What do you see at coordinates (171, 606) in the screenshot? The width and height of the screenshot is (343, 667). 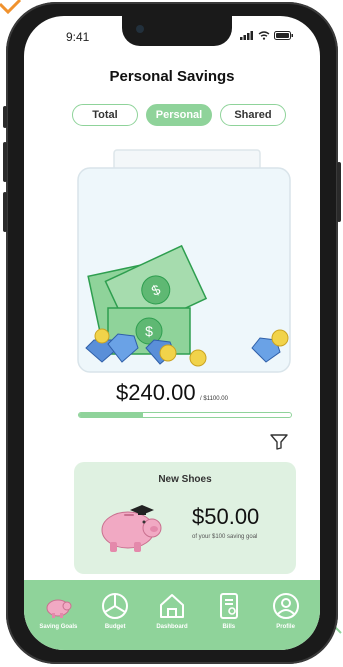 I see `home-icon` at bounding box center [171, 606].